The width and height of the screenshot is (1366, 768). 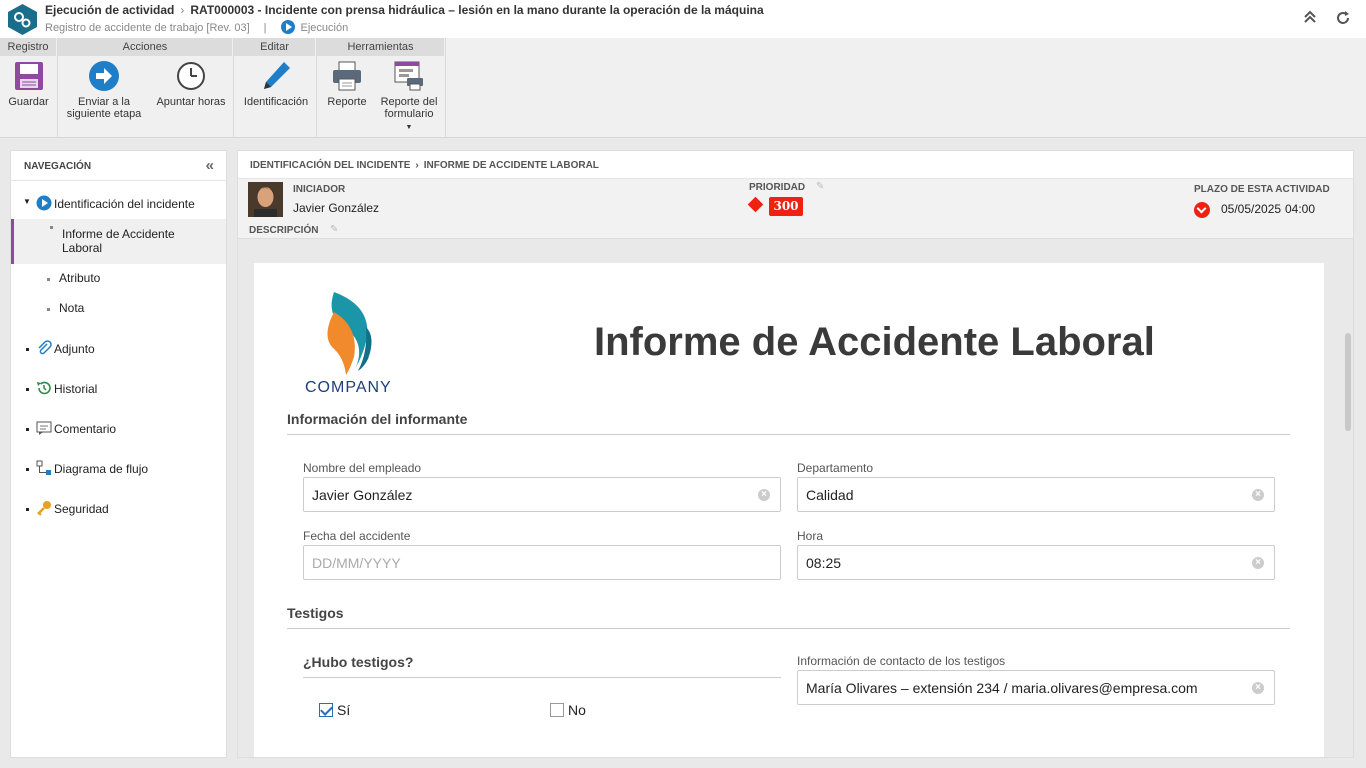 What do you see at coordinates (101, 469) in the screenshot?
I see `nav-item-label: Diagrama de flujo` at bounding box center [101, 469].